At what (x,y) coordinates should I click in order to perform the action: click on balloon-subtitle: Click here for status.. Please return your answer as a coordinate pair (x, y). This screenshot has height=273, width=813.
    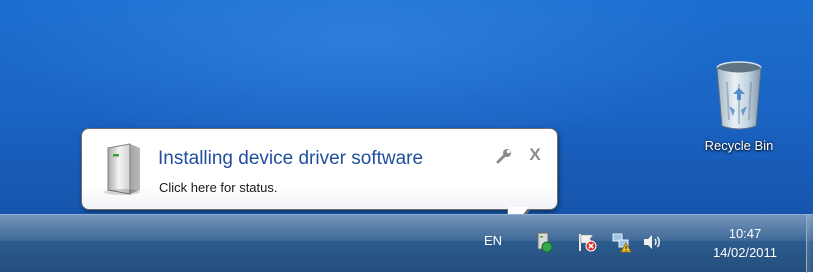
    Looking at the image, I should click on (218, 187).